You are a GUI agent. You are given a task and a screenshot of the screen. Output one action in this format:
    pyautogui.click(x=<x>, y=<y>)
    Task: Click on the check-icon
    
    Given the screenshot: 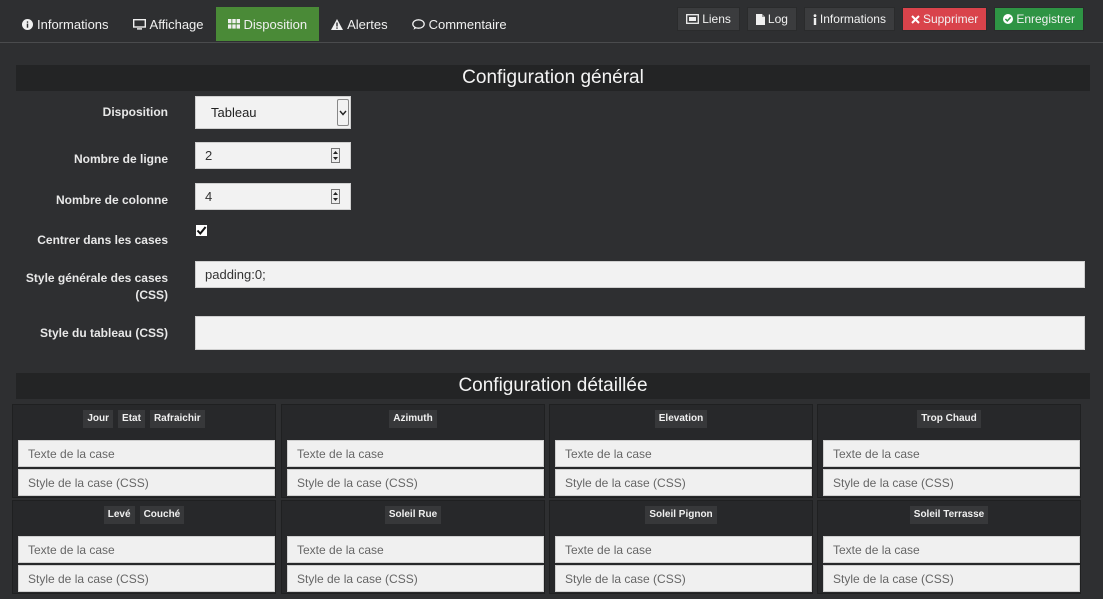 What is the action you would take?
    pyautogui.click(x=201, y=231)
    